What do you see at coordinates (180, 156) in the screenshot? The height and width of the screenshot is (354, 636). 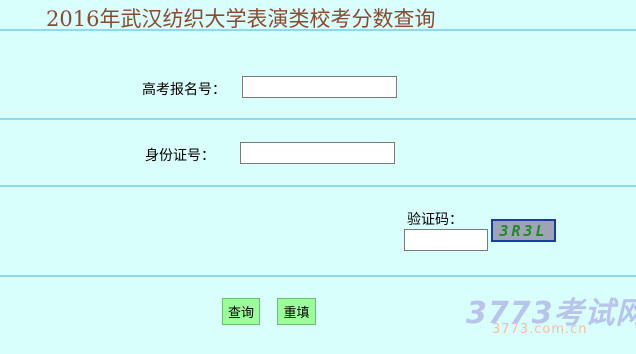 I see `id-number-label: 身份证号：` at bounding box center [180, 156].